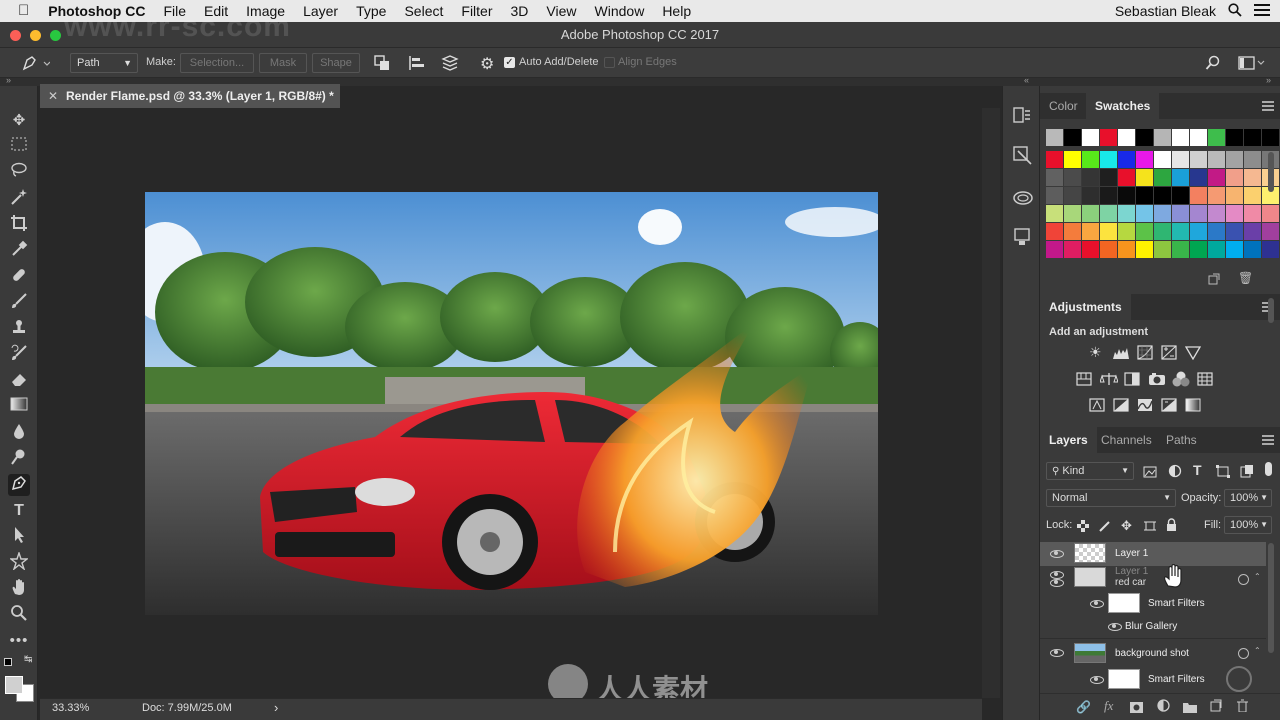 The image size is (1280, 720). Describe the element at coordinates (1121, 355) in the screenshot. I see `levels-icon` at that location.